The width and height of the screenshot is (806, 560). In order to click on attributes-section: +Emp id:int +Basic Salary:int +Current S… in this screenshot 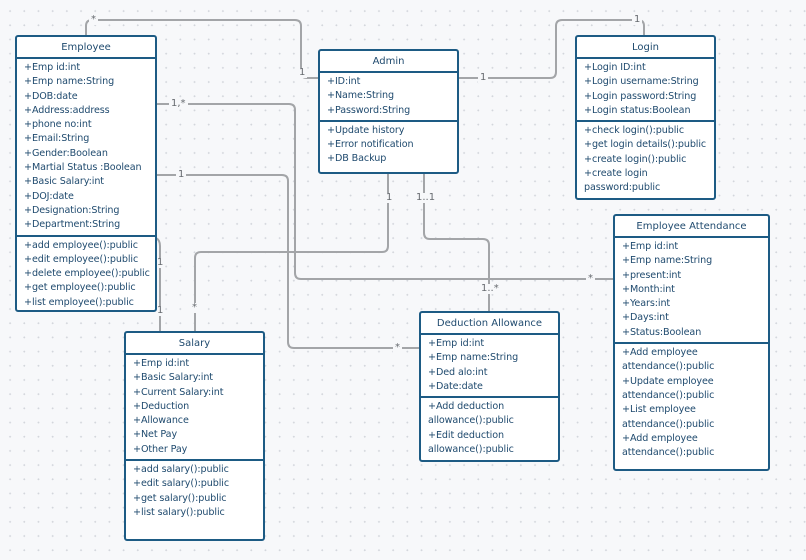, I will do `click(194, 407)`.